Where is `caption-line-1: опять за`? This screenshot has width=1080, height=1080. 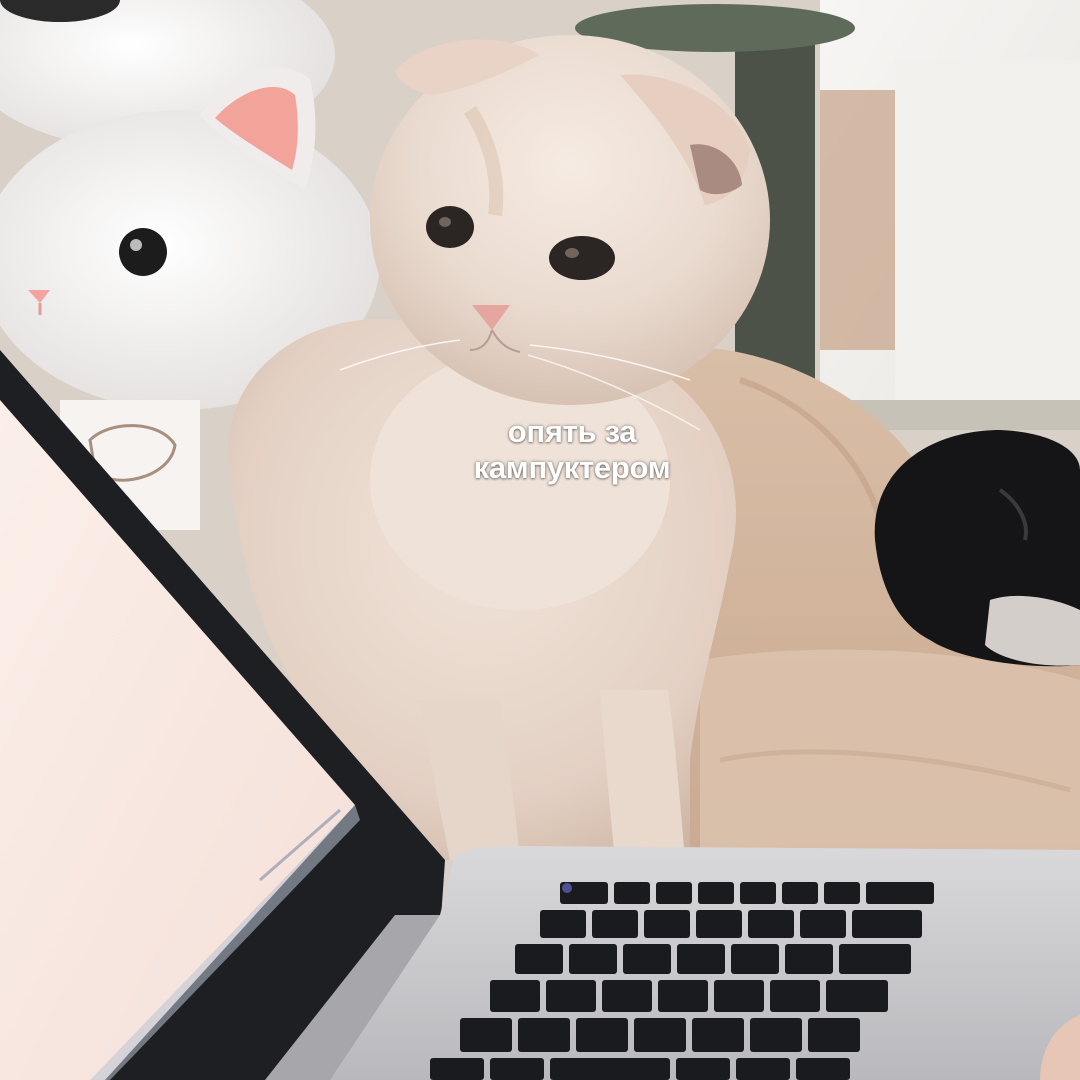
caption-line-1: опять за is located at coordinates (572, 431).